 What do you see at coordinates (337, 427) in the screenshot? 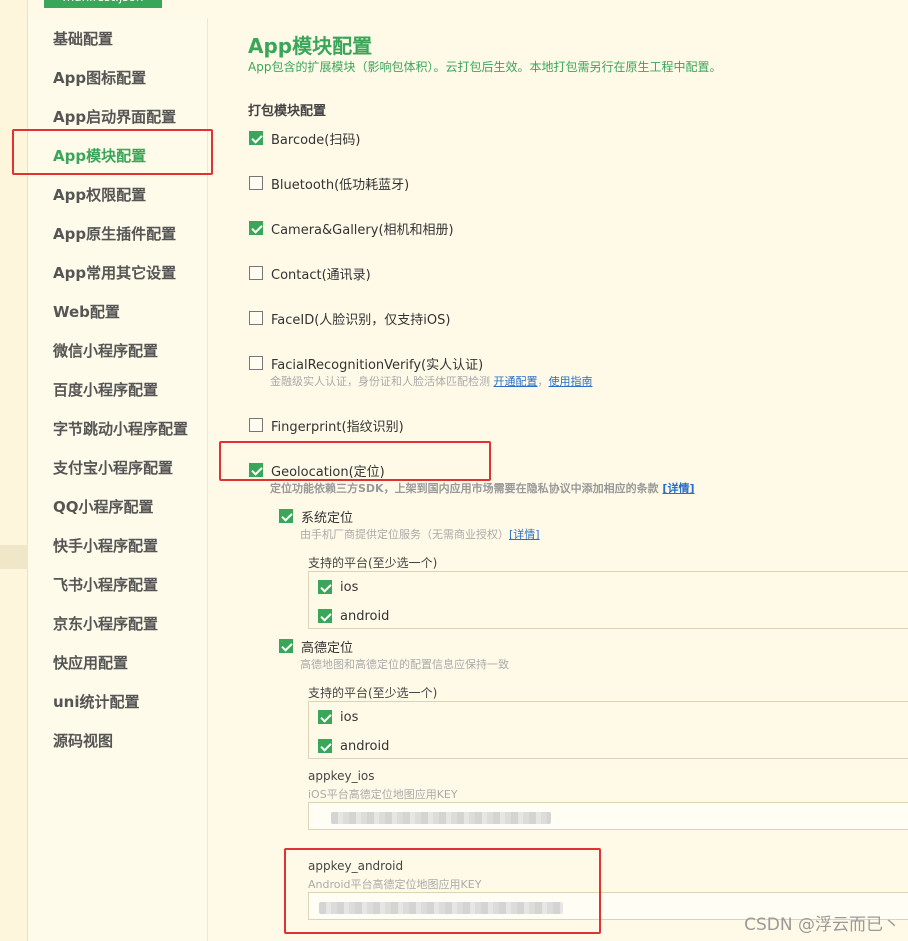
I see `module-label: Fingerprint(指纹识别)` at bounding box center [337, 427].